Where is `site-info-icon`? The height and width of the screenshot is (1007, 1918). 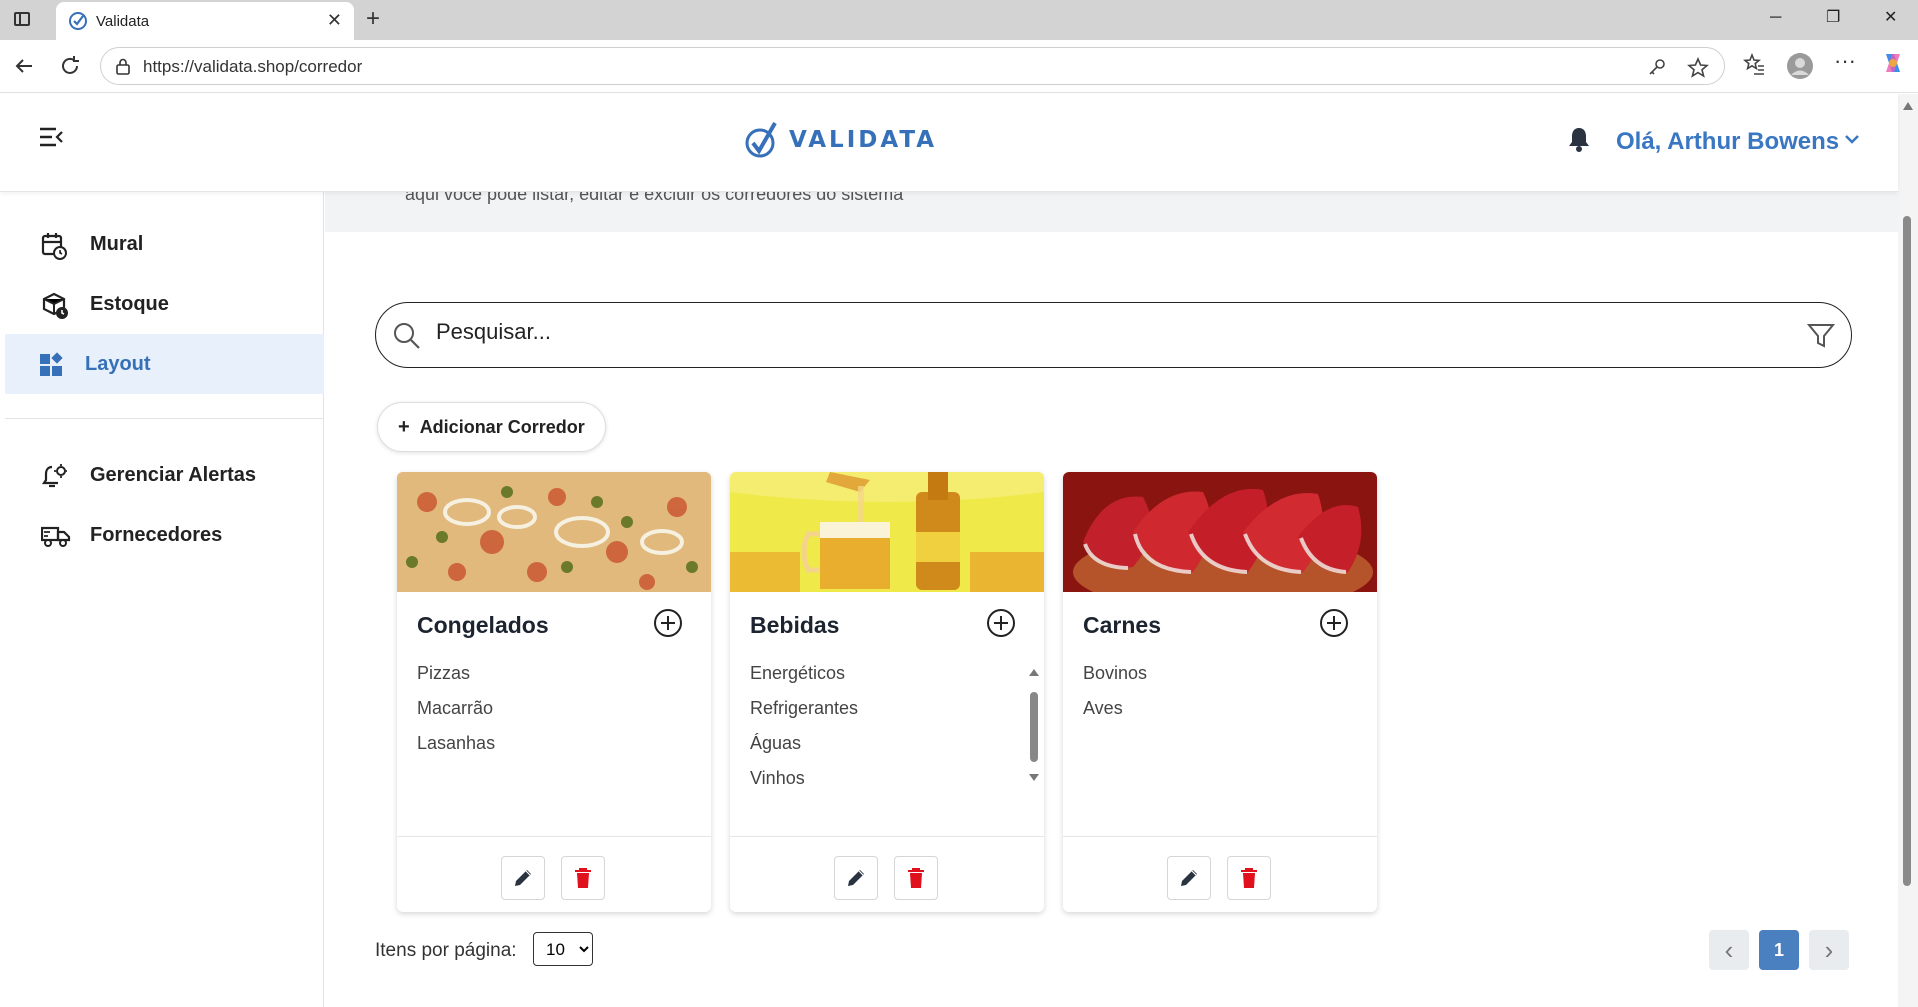 site-info-icon is located at coordinates (123, 67).